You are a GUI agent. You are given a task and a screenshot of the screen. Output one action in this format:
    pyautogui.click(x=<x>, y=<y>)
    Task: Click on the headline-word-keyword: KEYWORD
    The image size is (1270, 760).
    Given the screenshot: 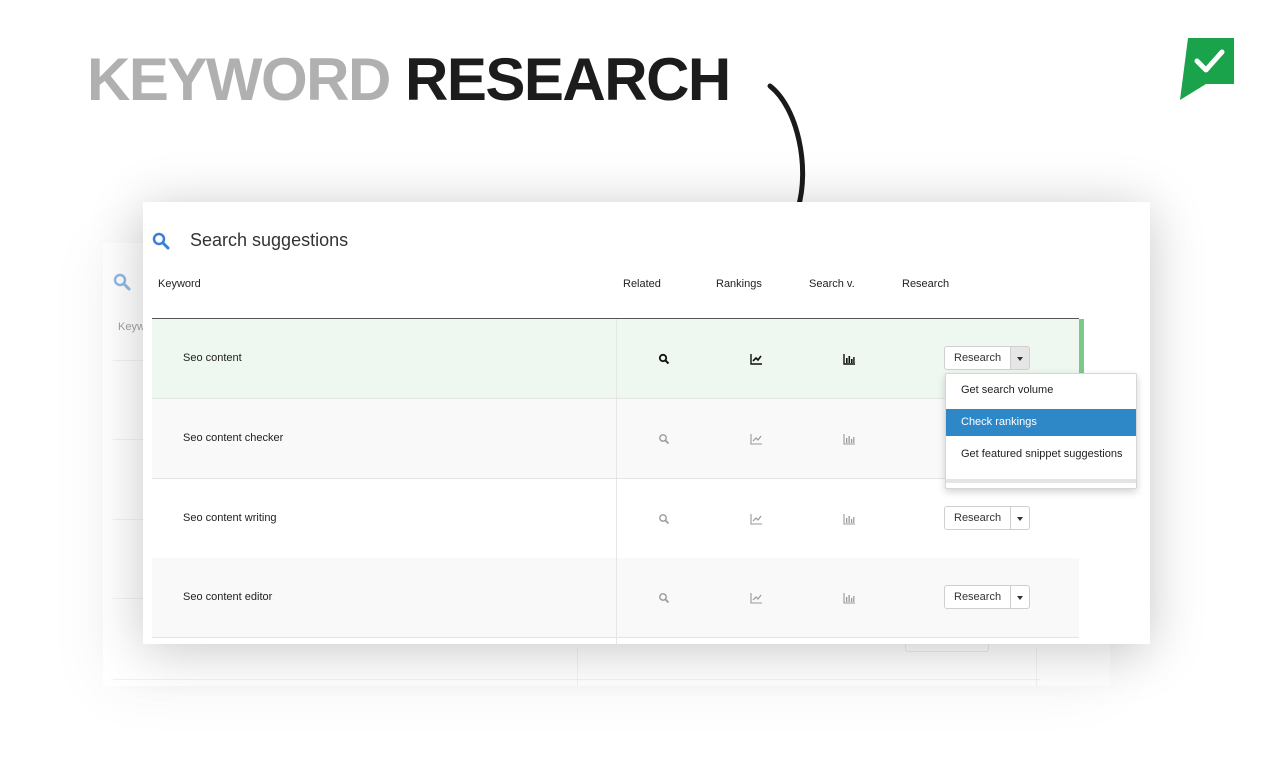 What is the action you would take?
    pyautogui.click(x=239, y=79)
    